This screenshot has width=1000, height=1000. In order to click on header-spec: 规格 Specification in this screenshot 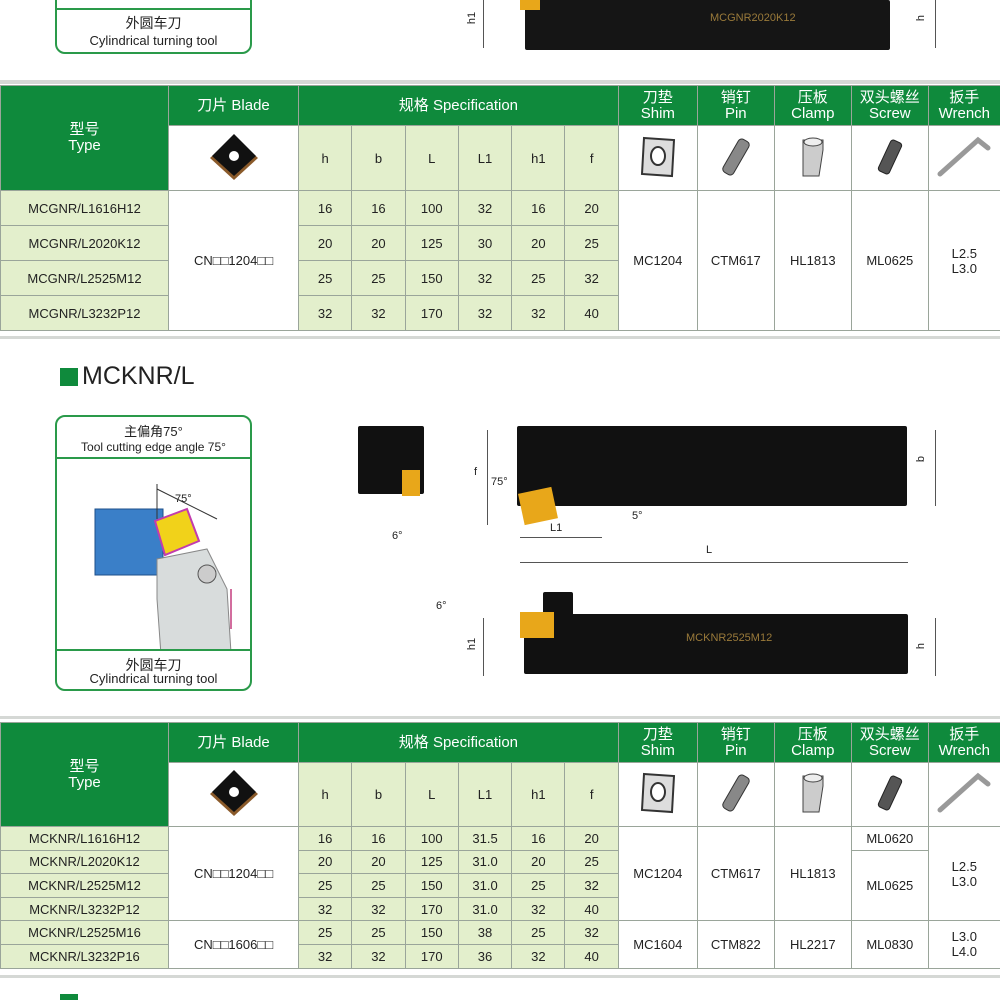, I will do `click(458, 105)`.